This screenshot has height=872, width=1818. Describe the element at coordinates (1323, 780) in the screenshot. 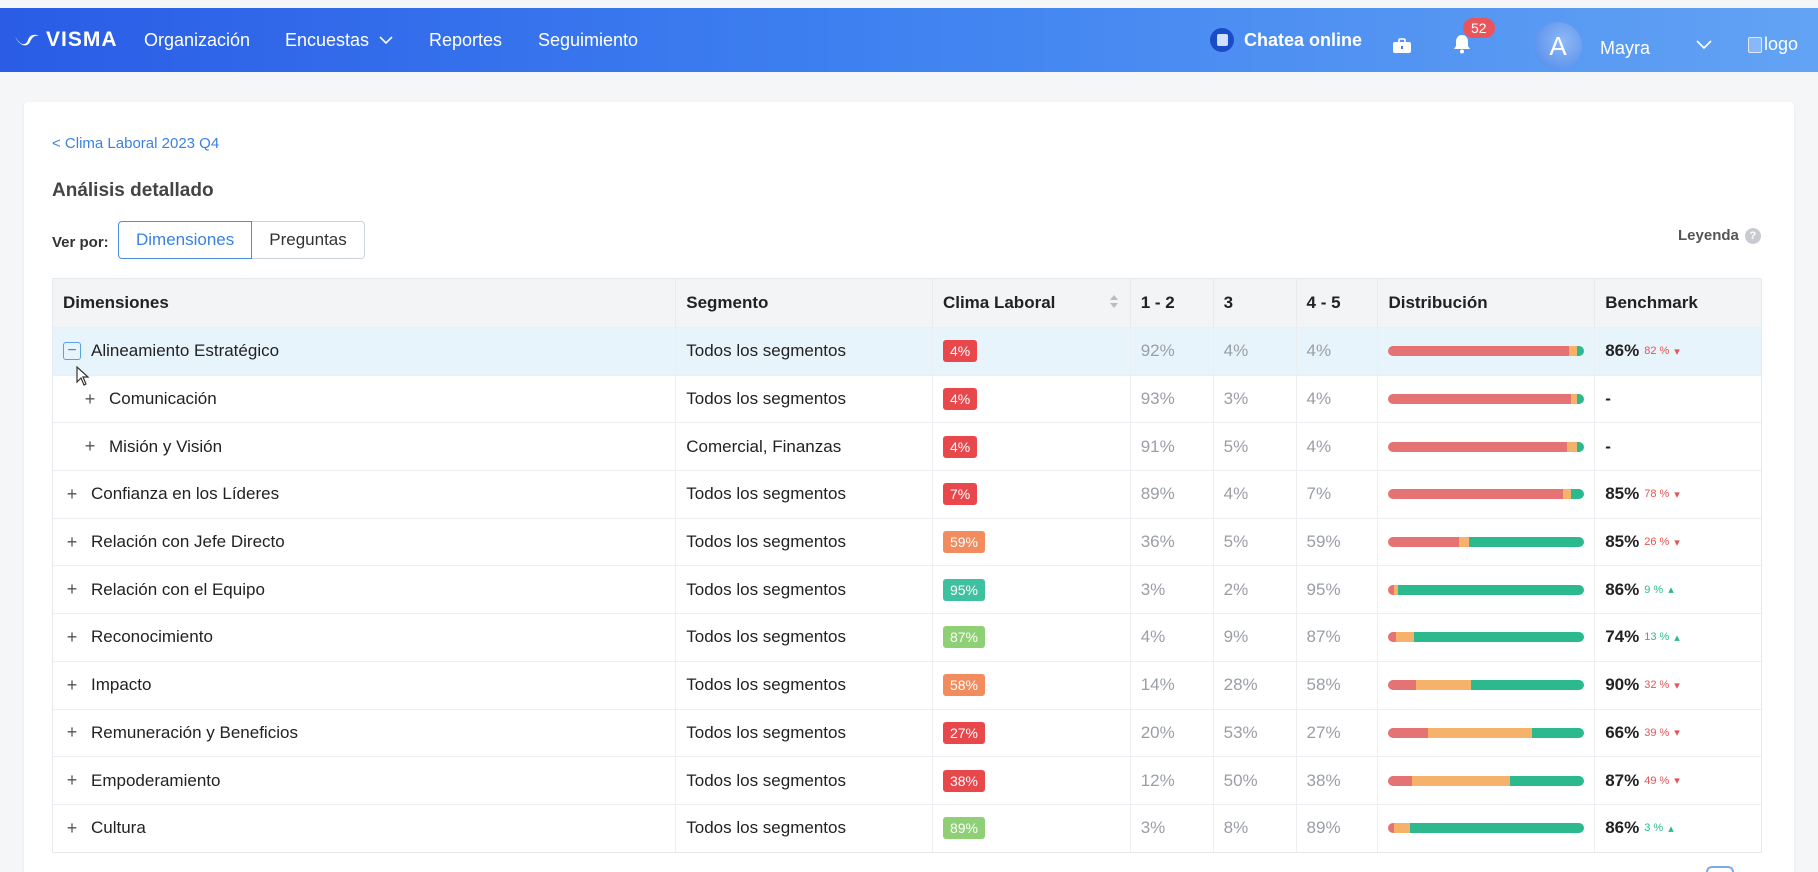

I see `high-value: 38%` at that location.